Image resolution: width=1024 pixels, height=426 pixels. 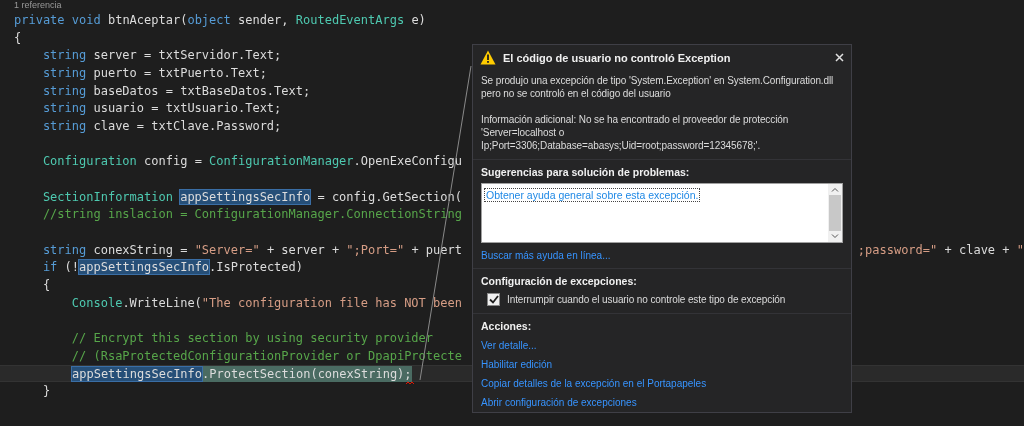 I want to click on code-line: ;password=" + clave + ", so click(x=940, y=249).